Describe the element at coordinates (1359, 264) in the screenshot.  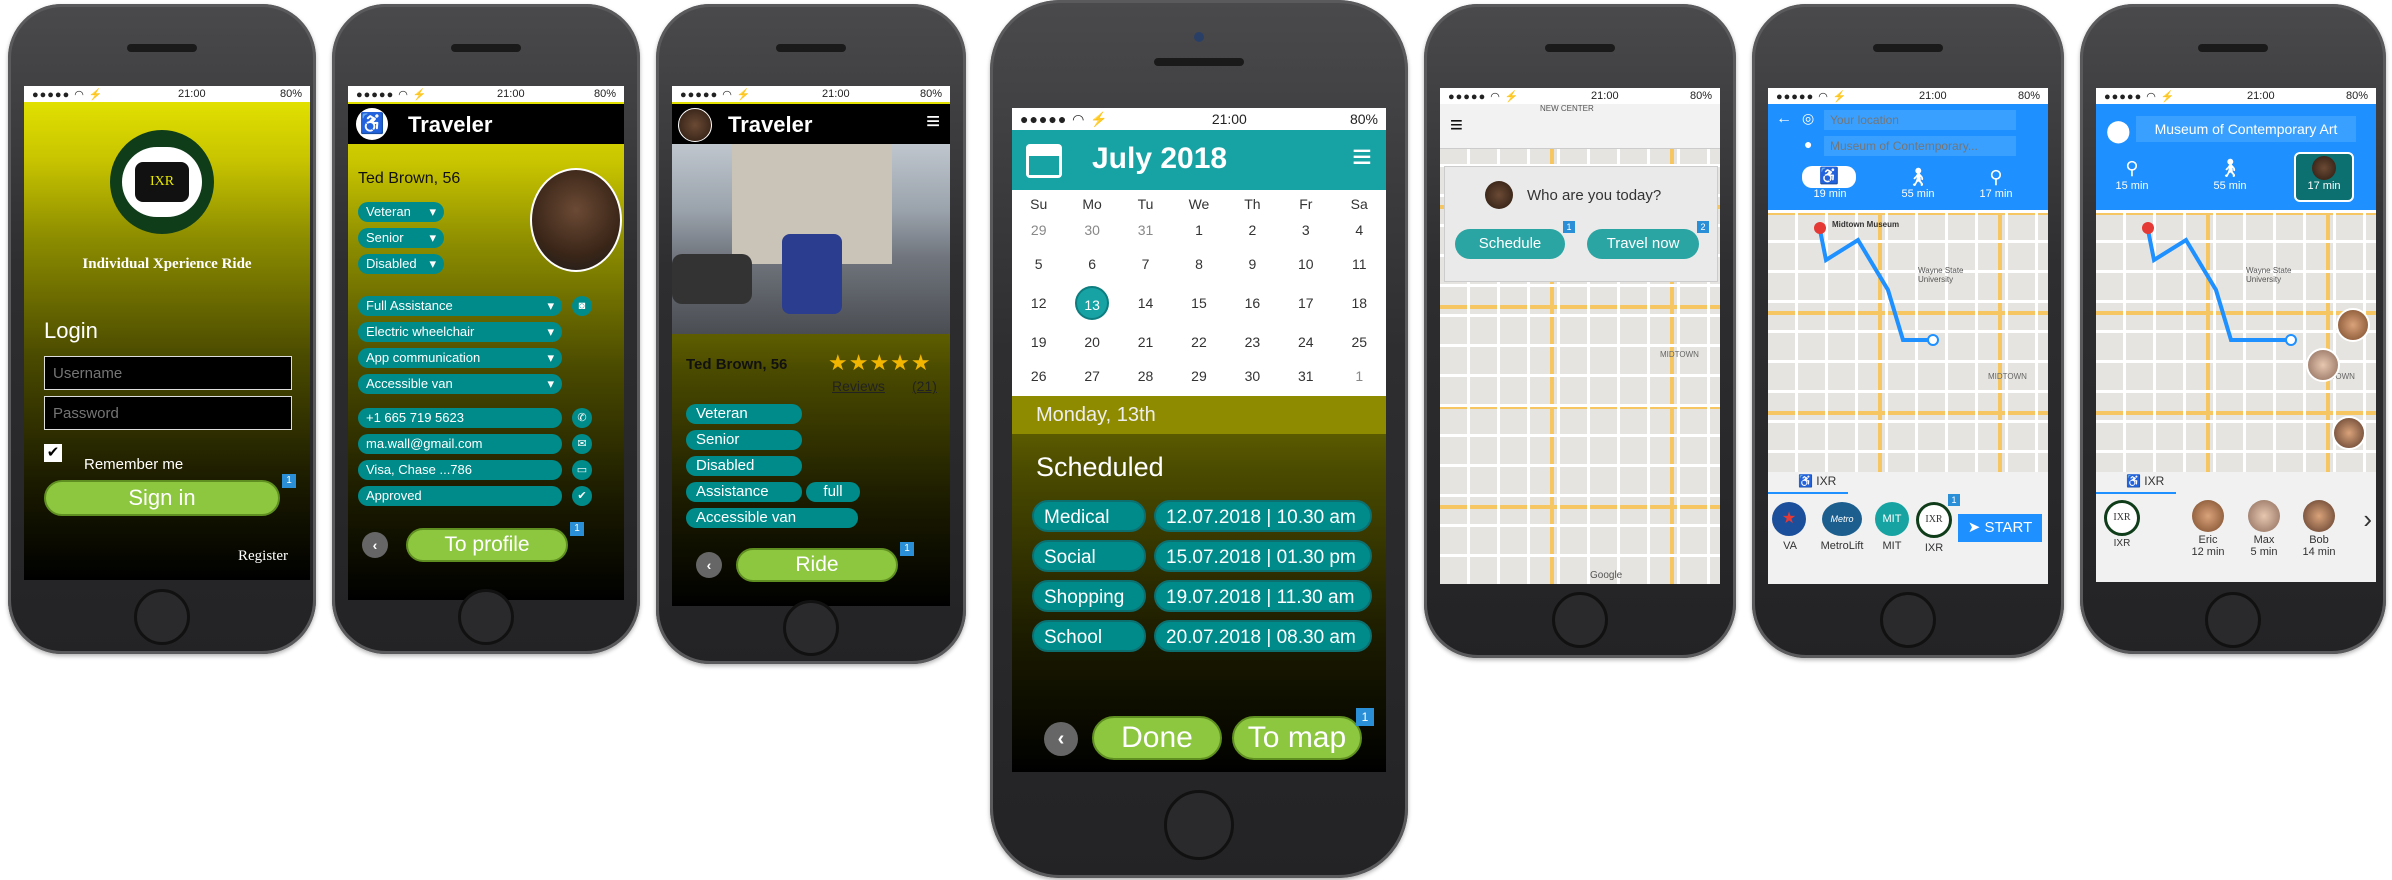
I see `day-cell: 11` at that location.